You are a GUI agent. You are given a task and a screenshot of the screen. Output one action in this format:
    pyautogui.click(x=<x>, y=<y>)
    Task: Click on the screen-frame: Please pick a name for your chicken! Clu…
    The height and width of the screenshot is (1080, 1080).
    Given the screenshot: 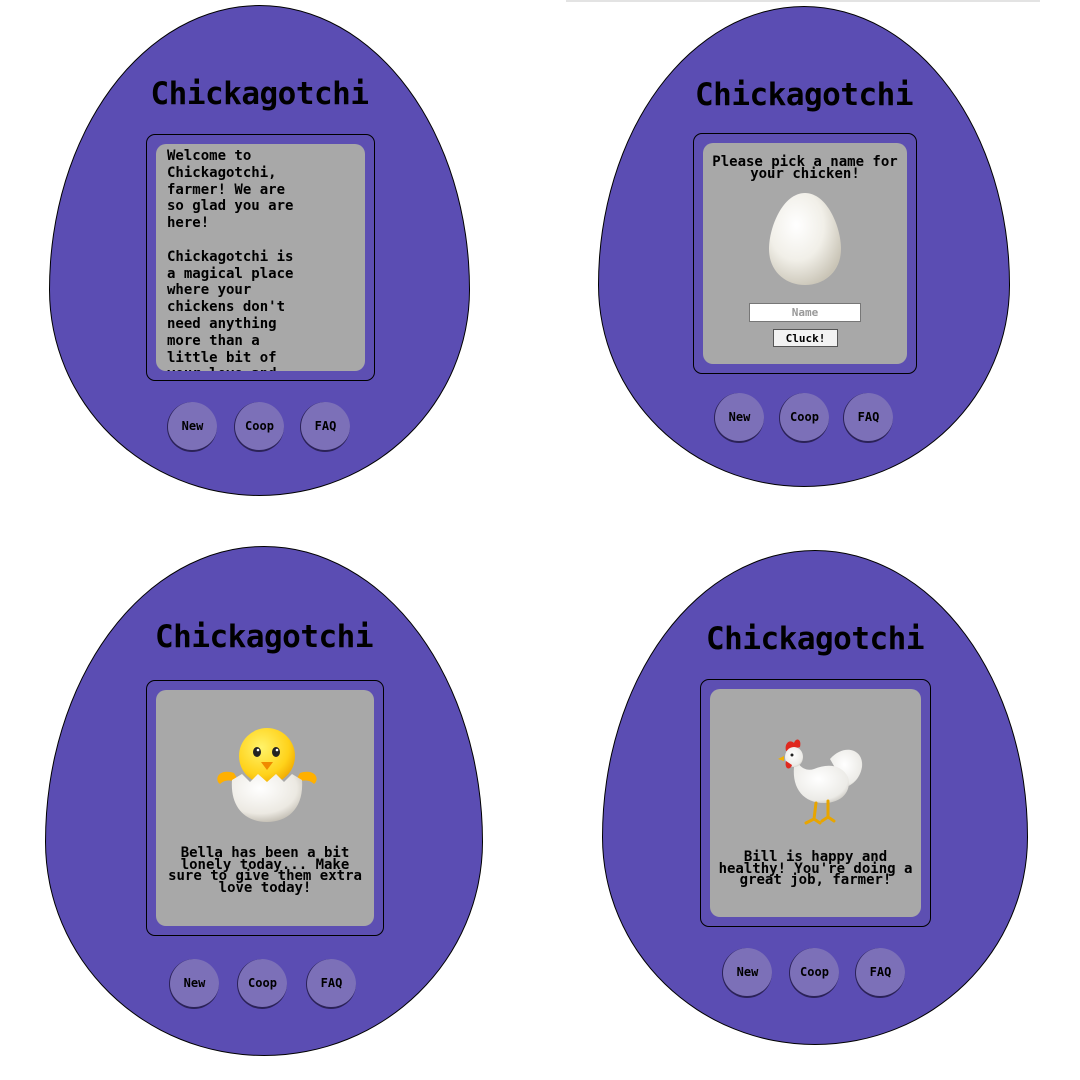 What is the action you would take?
    pyautogui.click(x=805, y=253)
    